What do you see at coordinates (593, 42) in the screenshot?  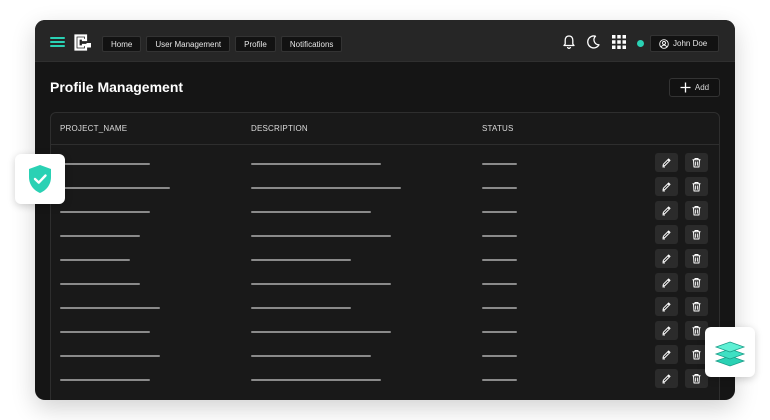 I see `moon-icon` at bounding box center [593, 42].